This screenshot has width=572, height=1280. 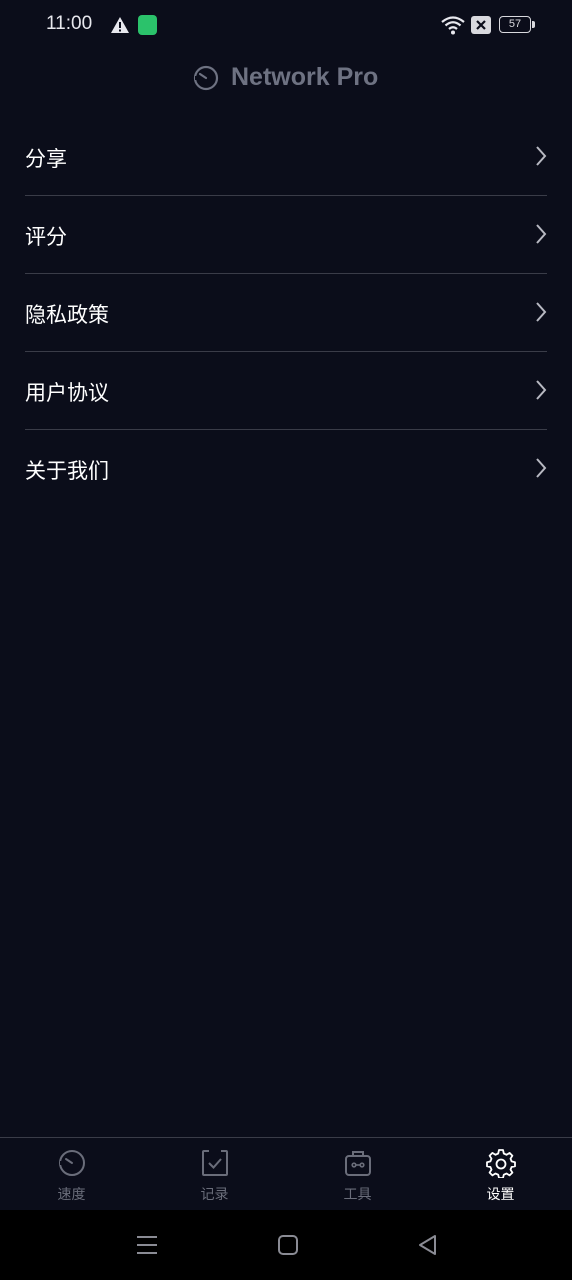 What do you see at coordinates (214, 1195) in the screenshot?
I see `tab-label: 记录` at bounding box center [214, 1195].